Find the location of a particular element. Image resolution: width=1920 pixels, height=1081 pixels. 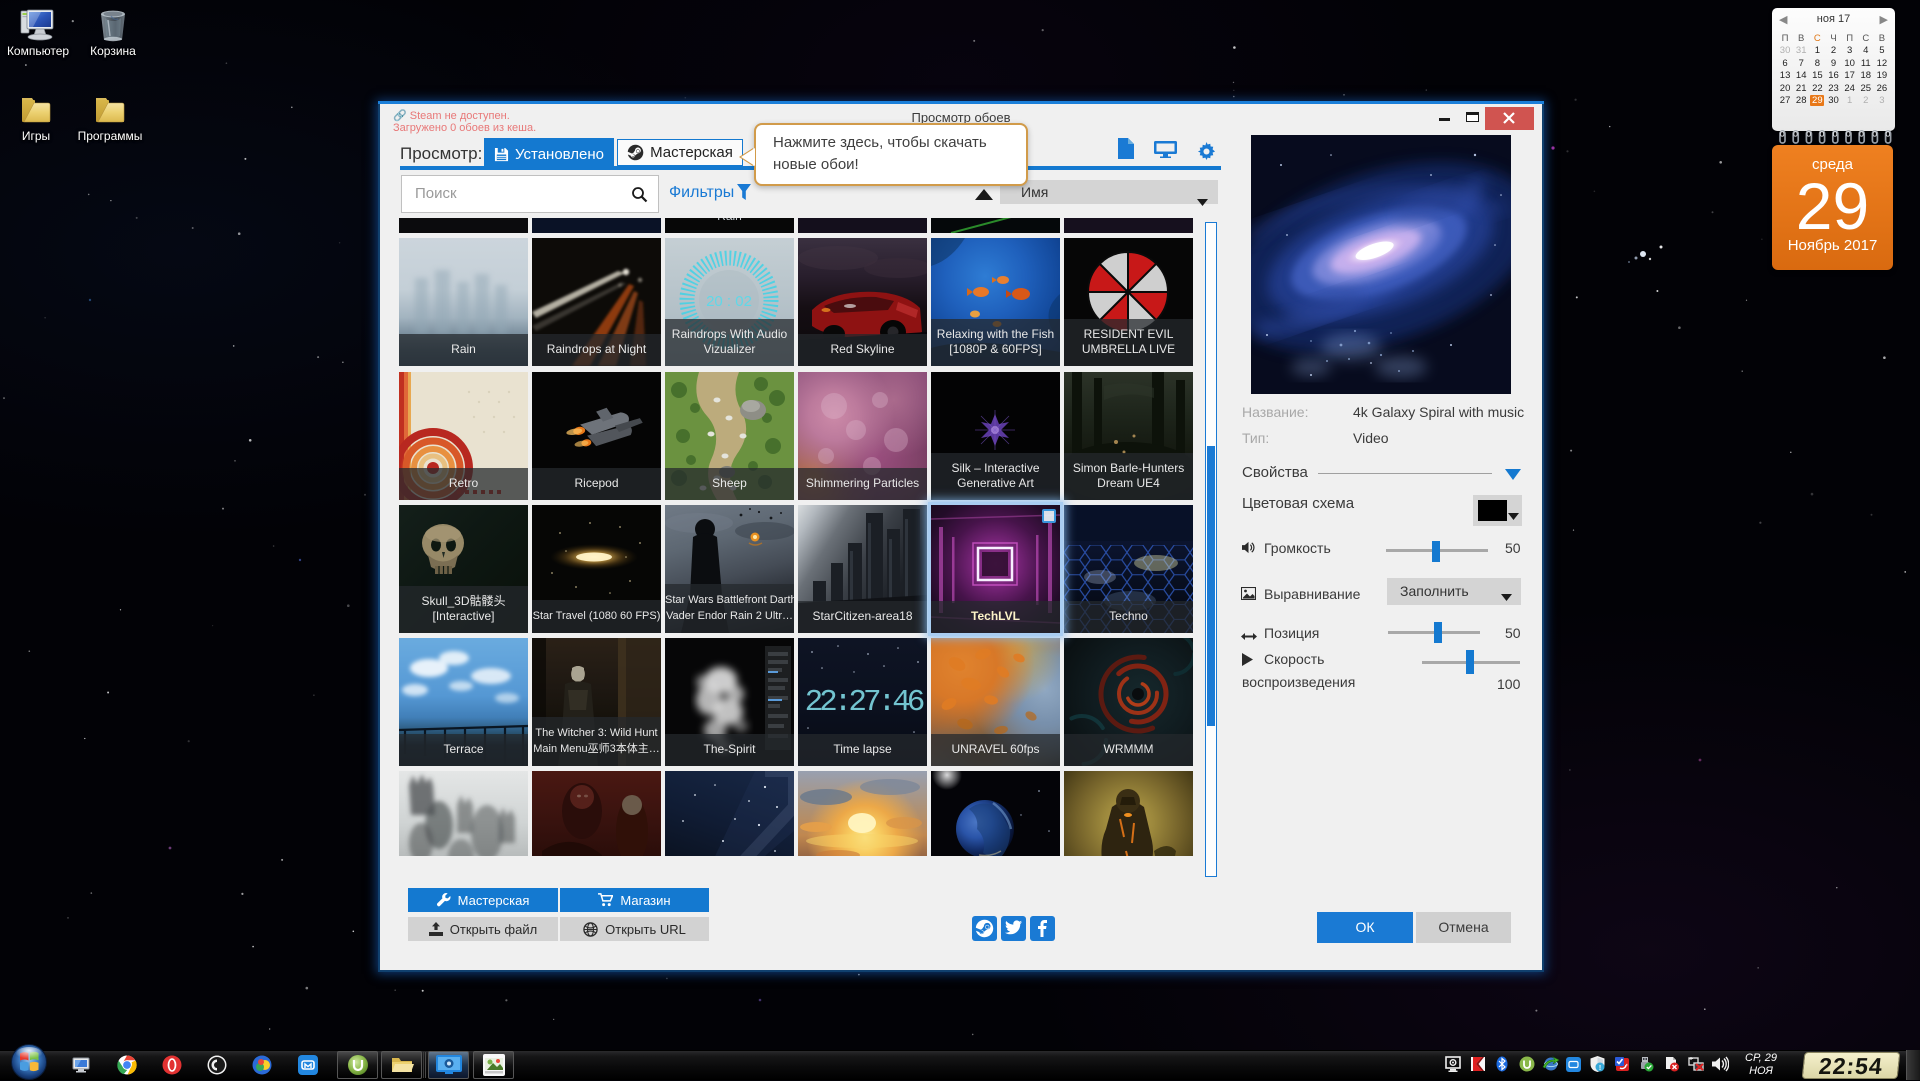

svg-text: 22:27:46 is located at coordinates (864, 702).